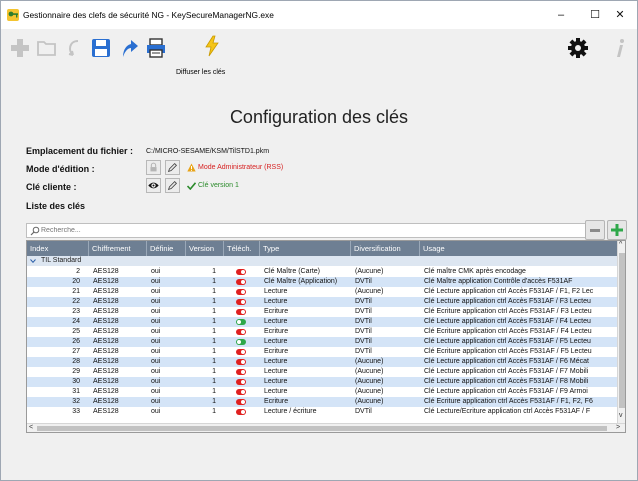 This screenshot has height=481, width=638. Describe the element at coordinates (617, 230) in the screenshot. I see `add-key-button` at that location.